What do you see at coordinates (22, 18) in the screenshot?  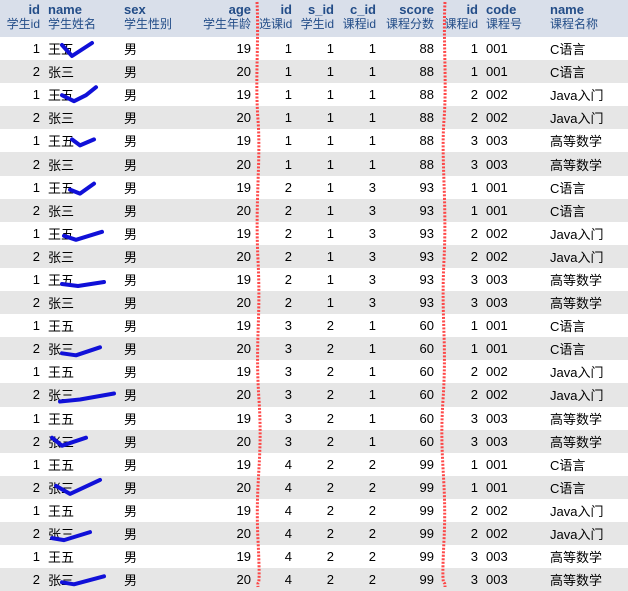 I see `column-header: id 学生id` at bounding box center [22, 18].